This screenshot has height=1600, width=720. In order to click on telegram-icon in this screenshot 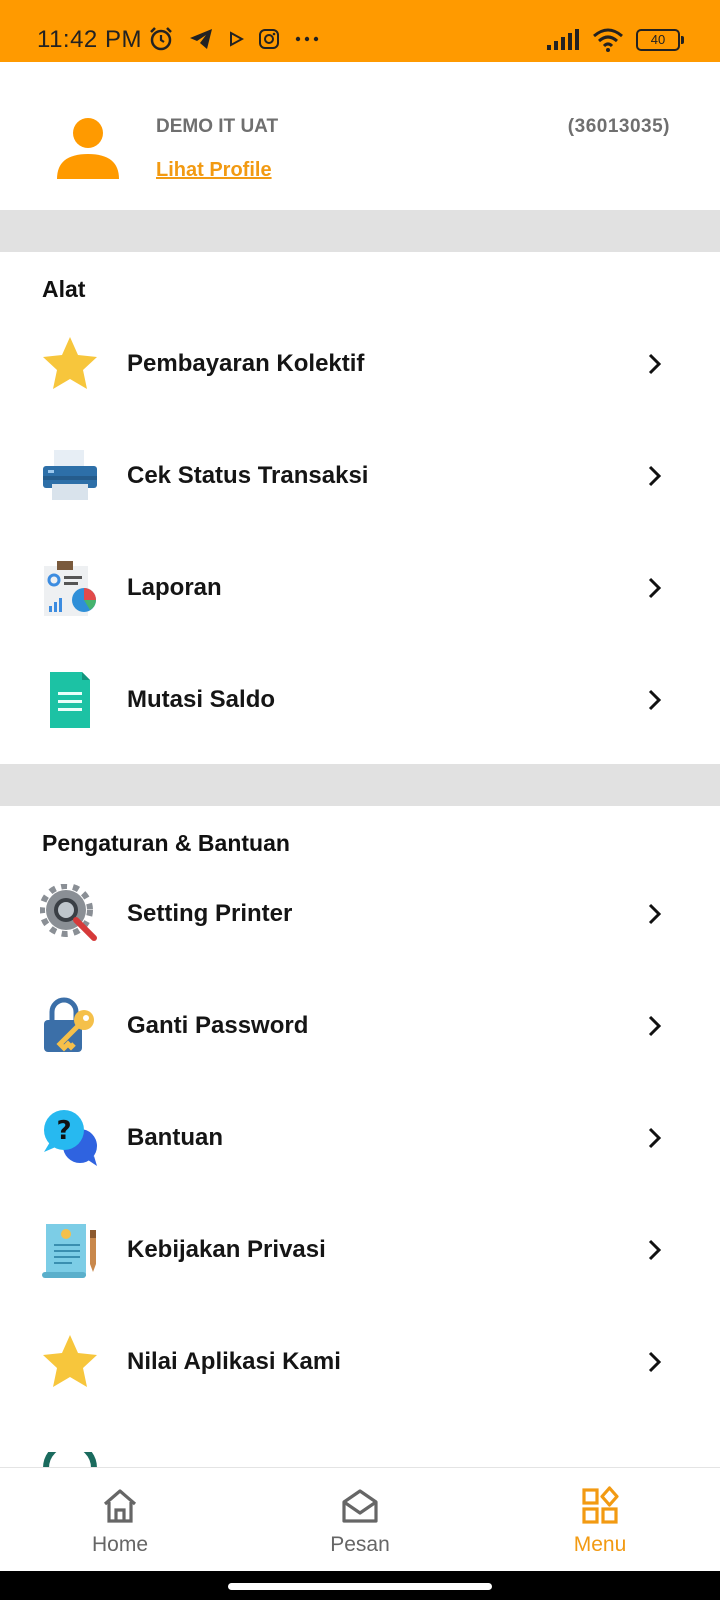, I will do `click(201, 39)`.